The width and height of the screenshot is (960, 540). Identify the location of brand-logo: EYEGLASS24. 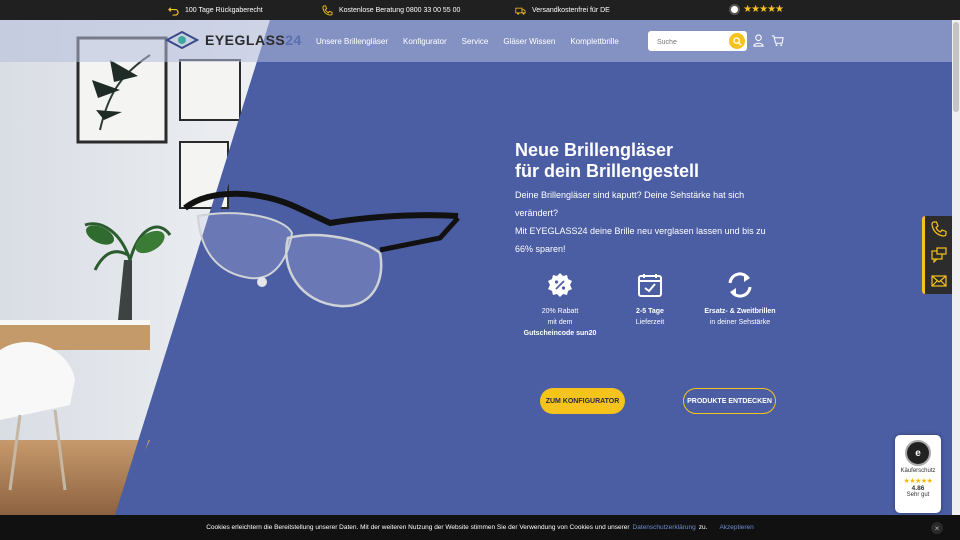
(233, 40).